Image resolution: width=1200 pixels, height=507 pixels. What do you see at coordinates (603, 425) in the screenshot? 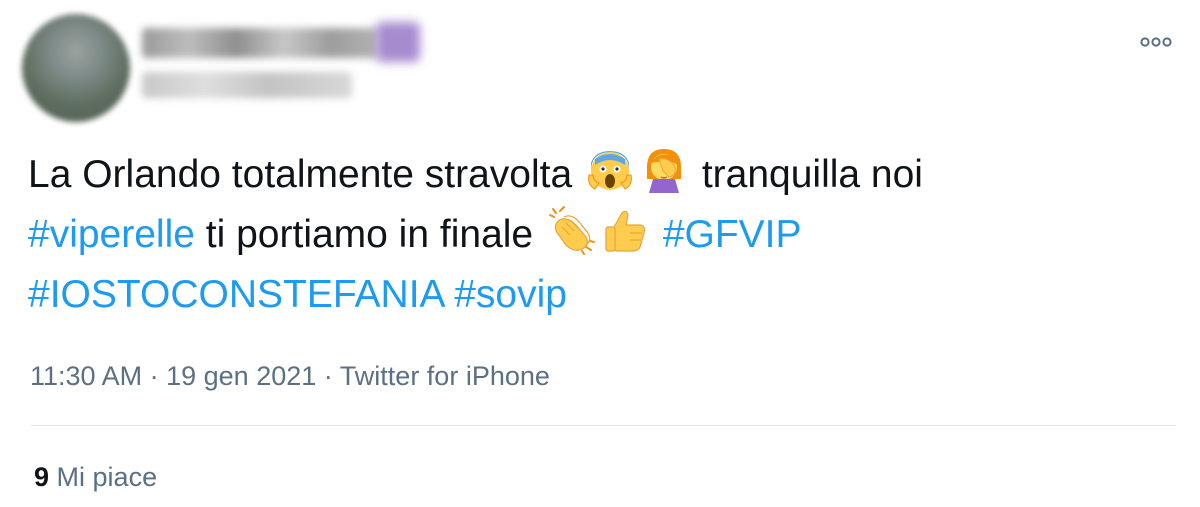
I see `divider` at bounding box center [603, 425].